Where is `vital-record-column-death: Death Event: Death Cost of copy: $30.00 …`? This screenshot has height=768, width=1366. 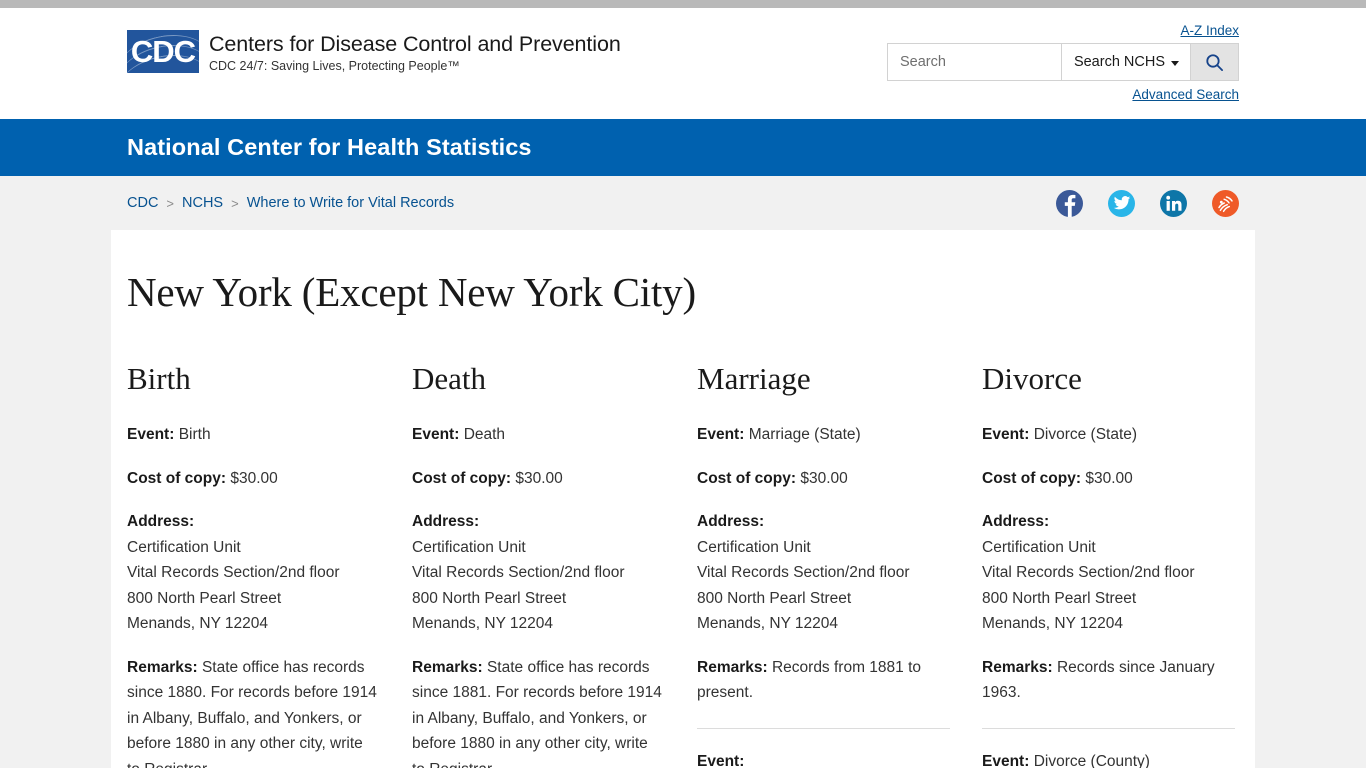
vital-record-column-death: Death Event: Death Cost of copy: $30.00 … is located at coordinates (554, 564).